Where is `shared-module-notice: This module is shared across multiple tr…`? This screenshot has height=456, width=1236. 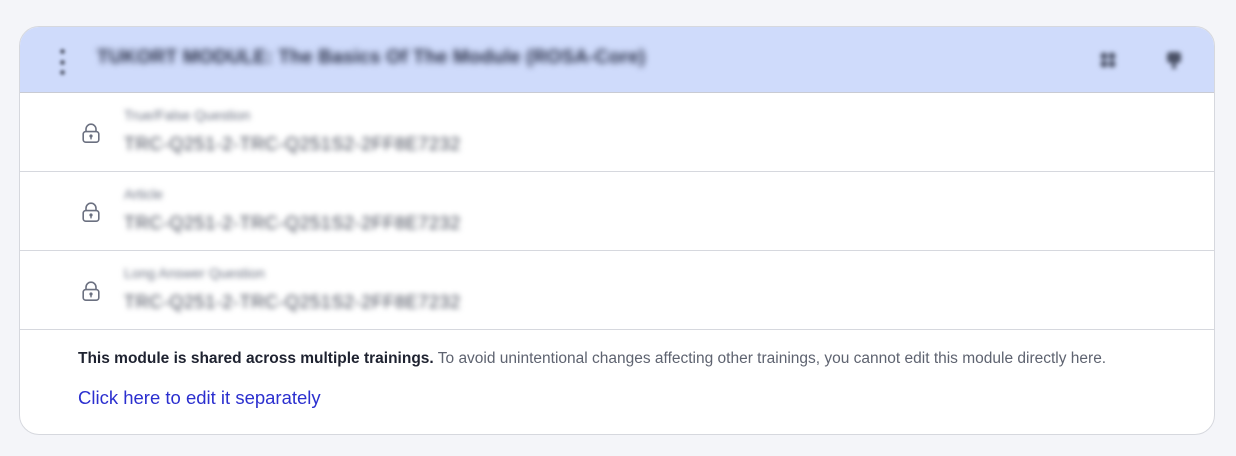 shared-module-notice: This module is shared across multiple tr… is located at coordinates (592, 359).